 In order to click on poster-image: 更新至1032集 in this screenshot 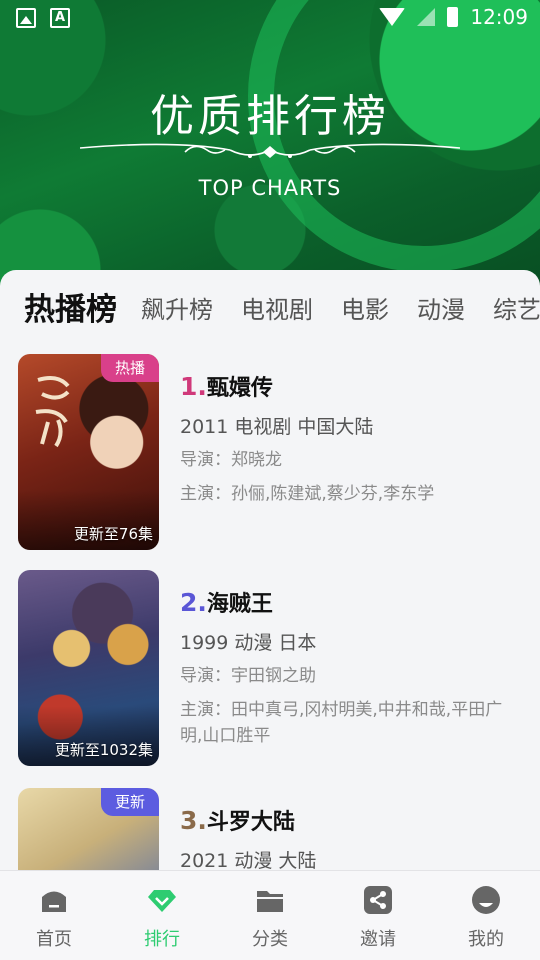, I will do `click(88, 668)`.